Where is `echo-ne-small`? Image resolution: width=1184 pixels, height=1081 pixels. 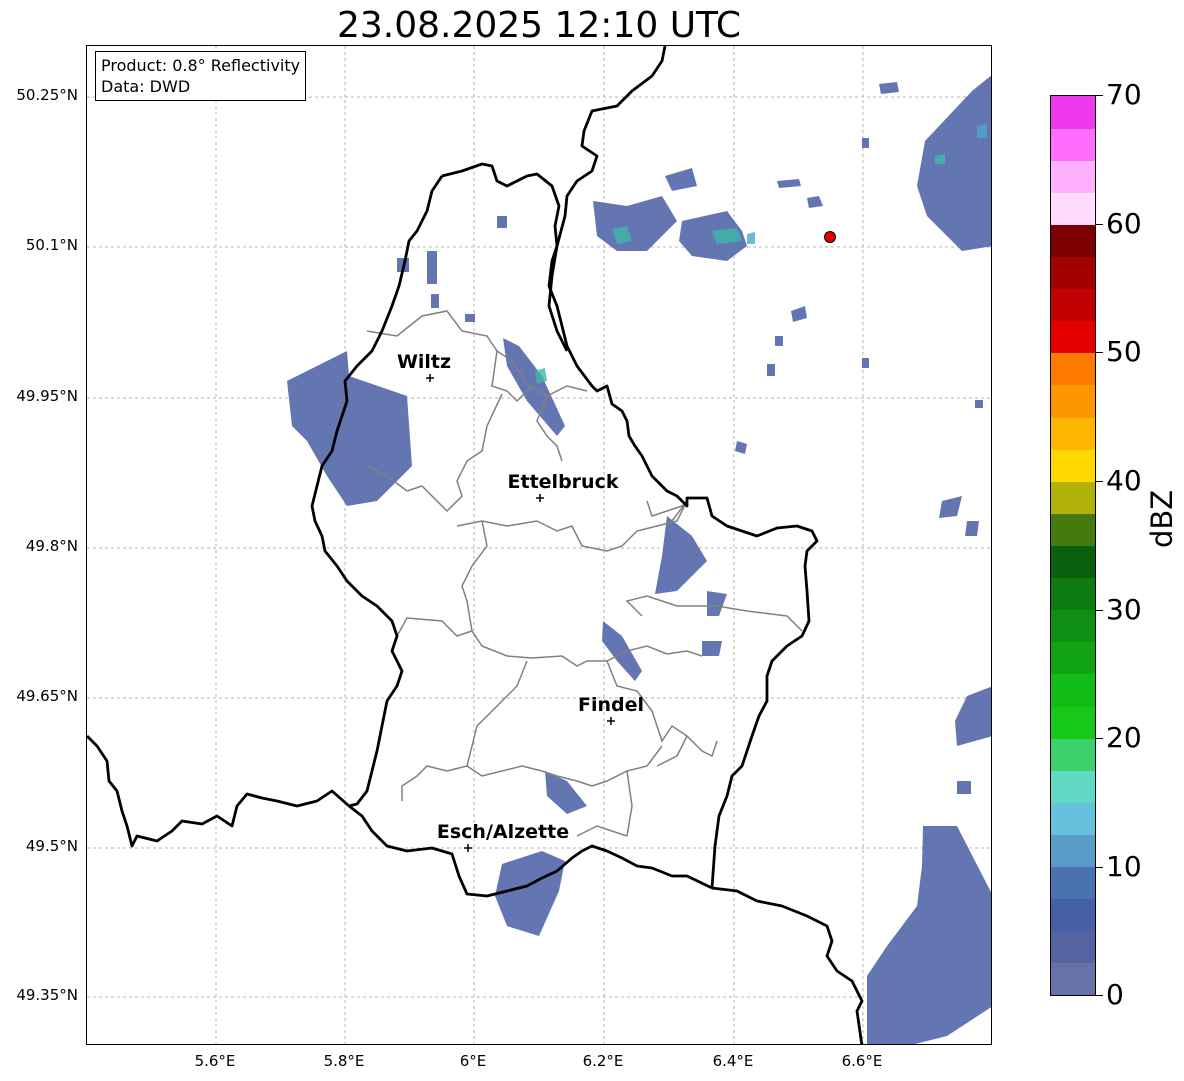 echo-ne-small is located at coordinates (865, 143).